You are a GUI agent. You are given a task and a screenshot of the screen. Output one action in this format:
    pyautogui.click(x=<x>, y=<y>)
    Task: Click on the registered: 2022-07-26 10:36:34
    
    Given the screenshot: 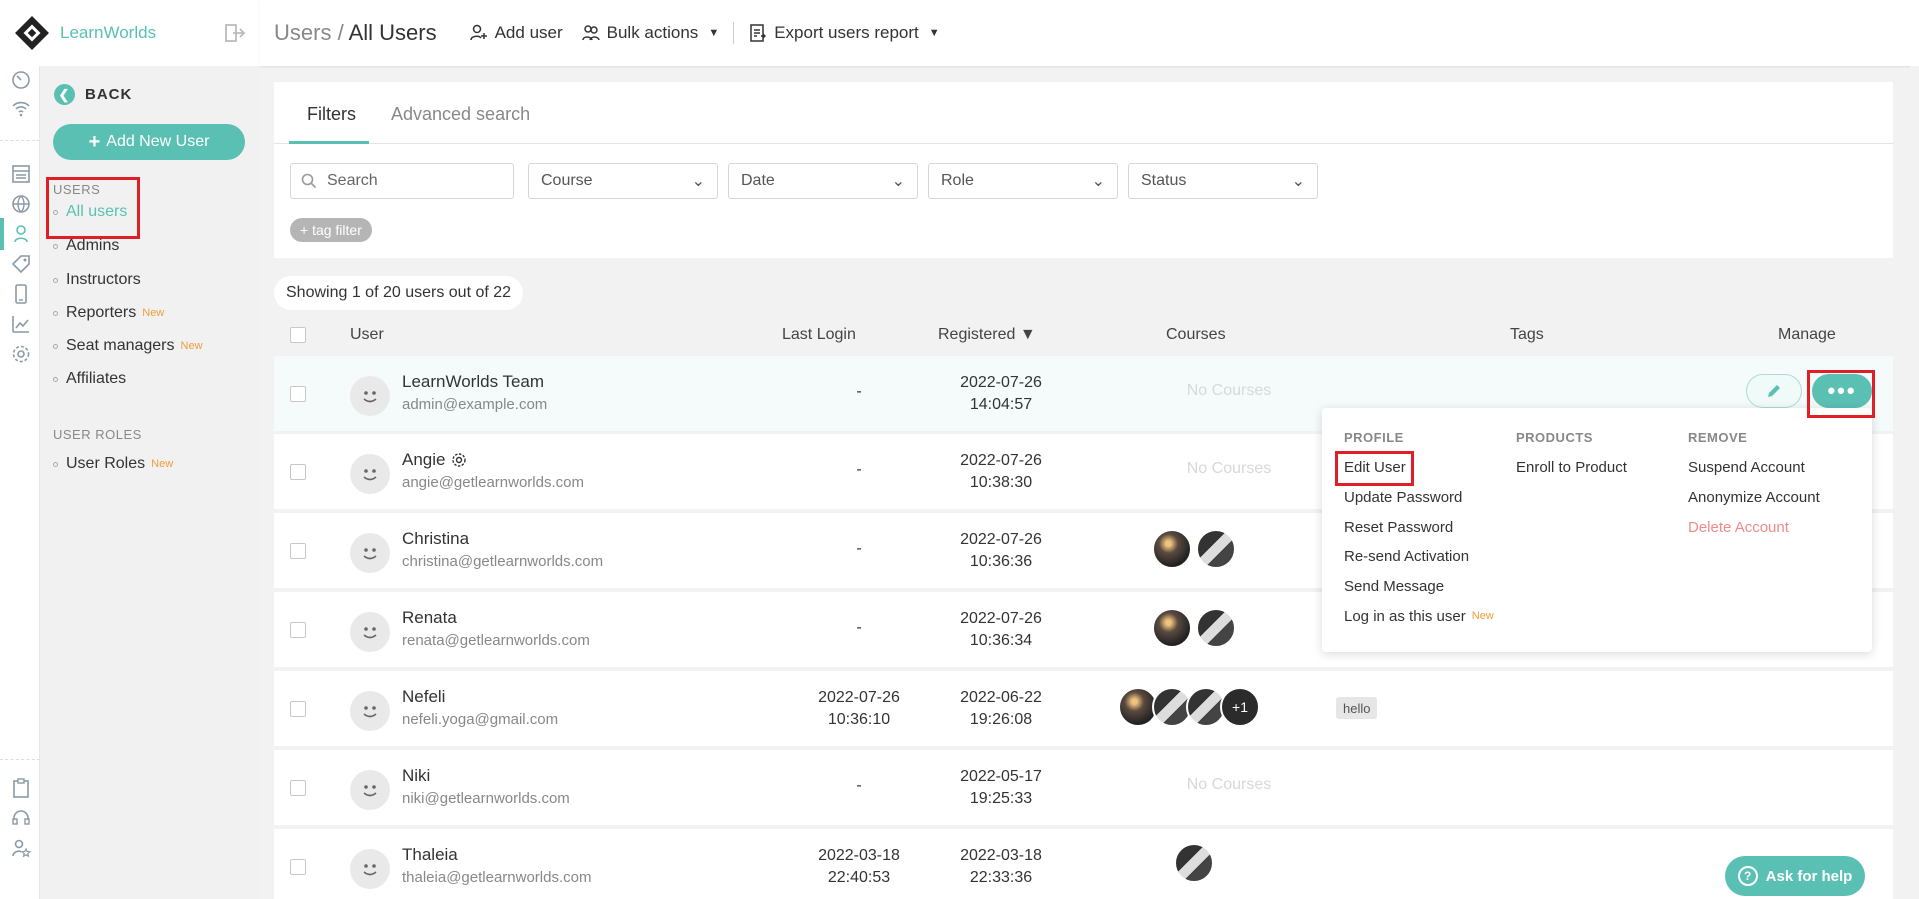 What is the action you would take?
    pyautogui.click(x=1001, y=630)
    